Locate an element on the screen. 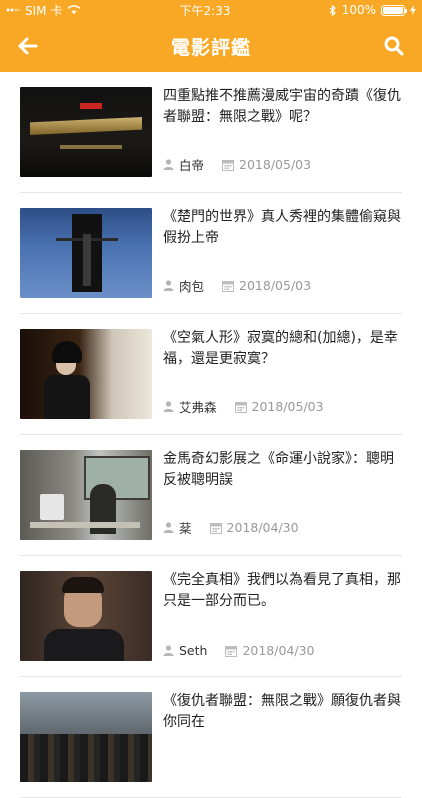 The width and height of the screenshot is (422, 798). battery-icon is located at coordinates (394, 10).